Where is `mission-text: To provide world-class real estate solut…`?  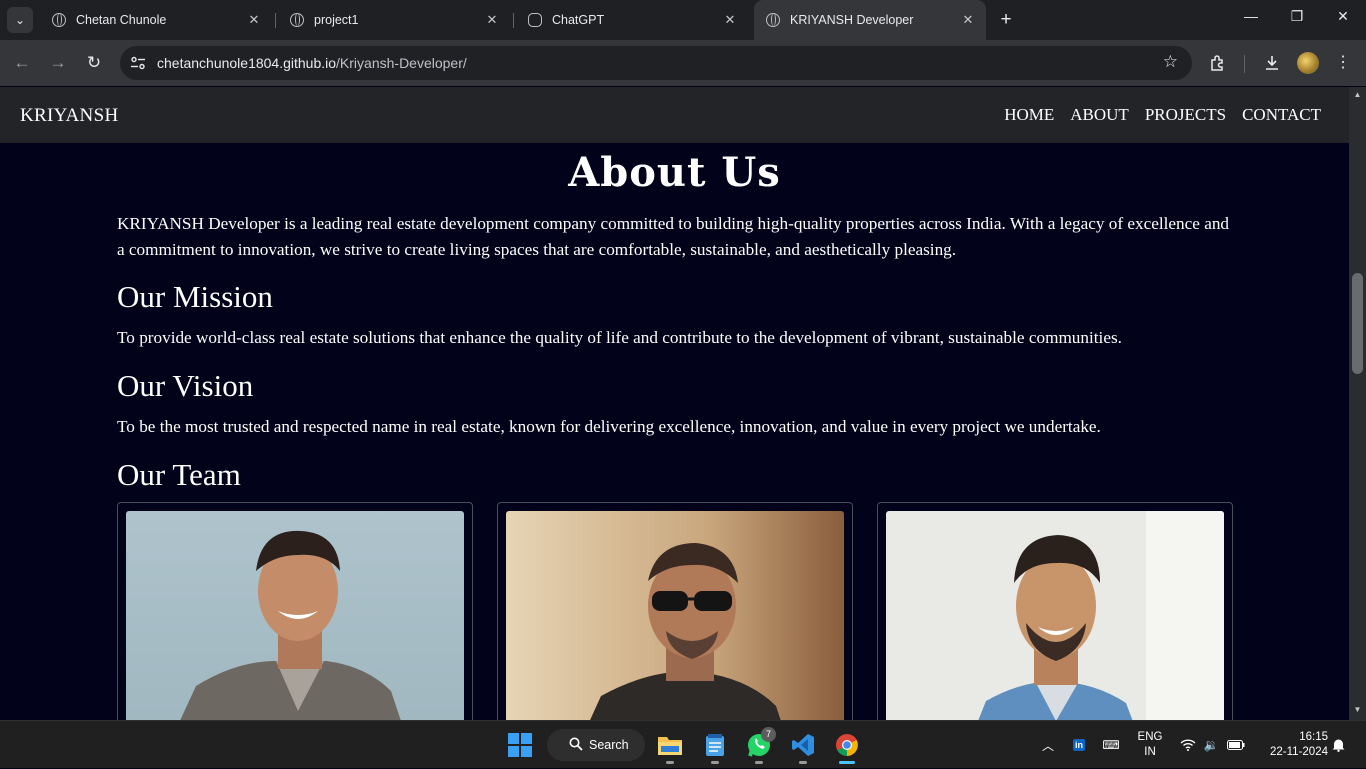 mission-text: To provide world-class real estate solut… is located at coordinates (619, 337).